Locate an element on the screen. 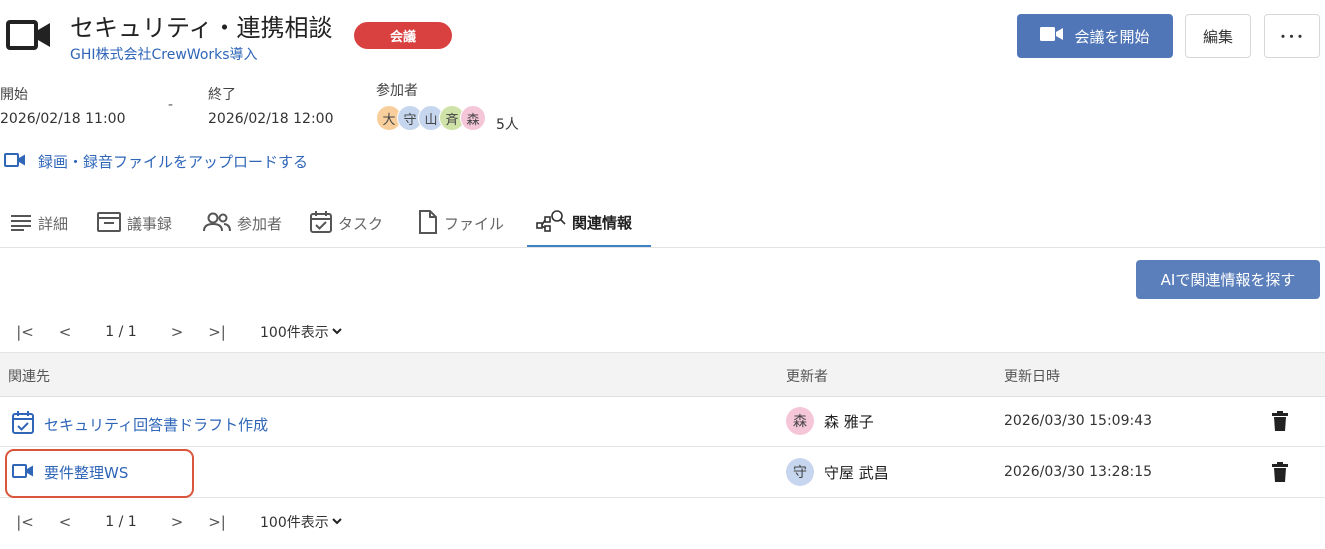 This screenshot has width=1325, height=549. table-header: 関連先 更新者 更新日時 is located at coordinates (662, 374).